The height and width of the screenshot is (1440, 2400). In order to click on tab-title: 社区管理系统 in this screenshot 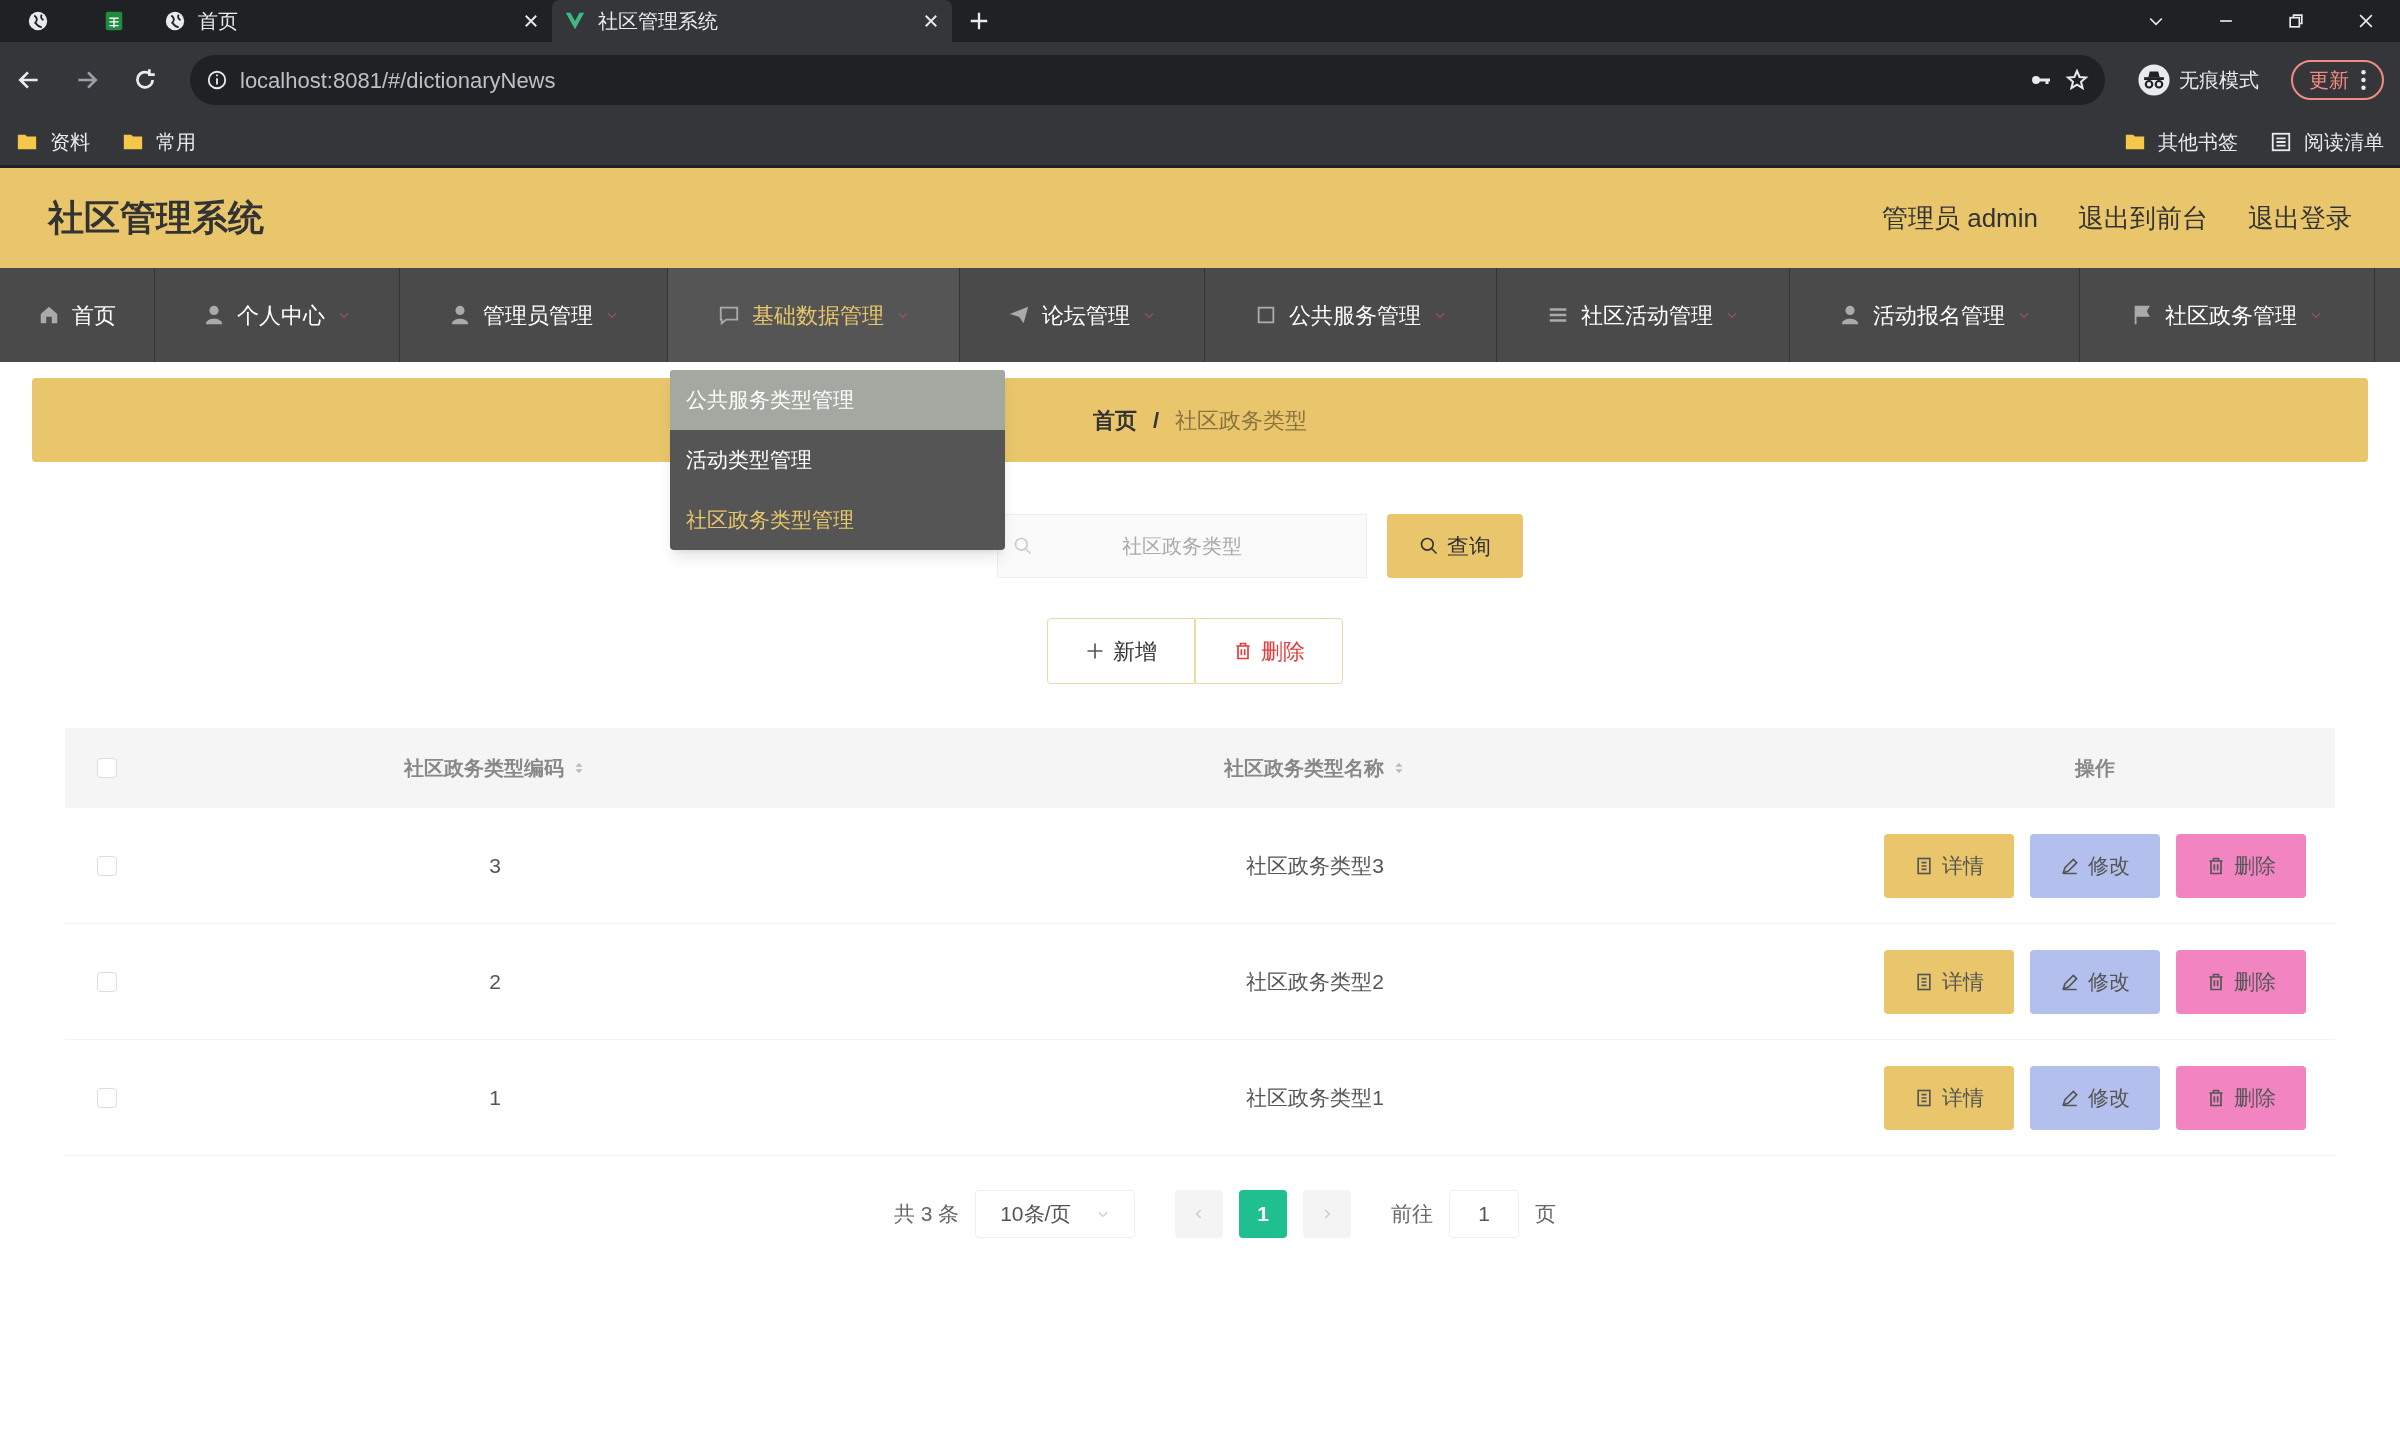, I will do `click(658, 21)`.